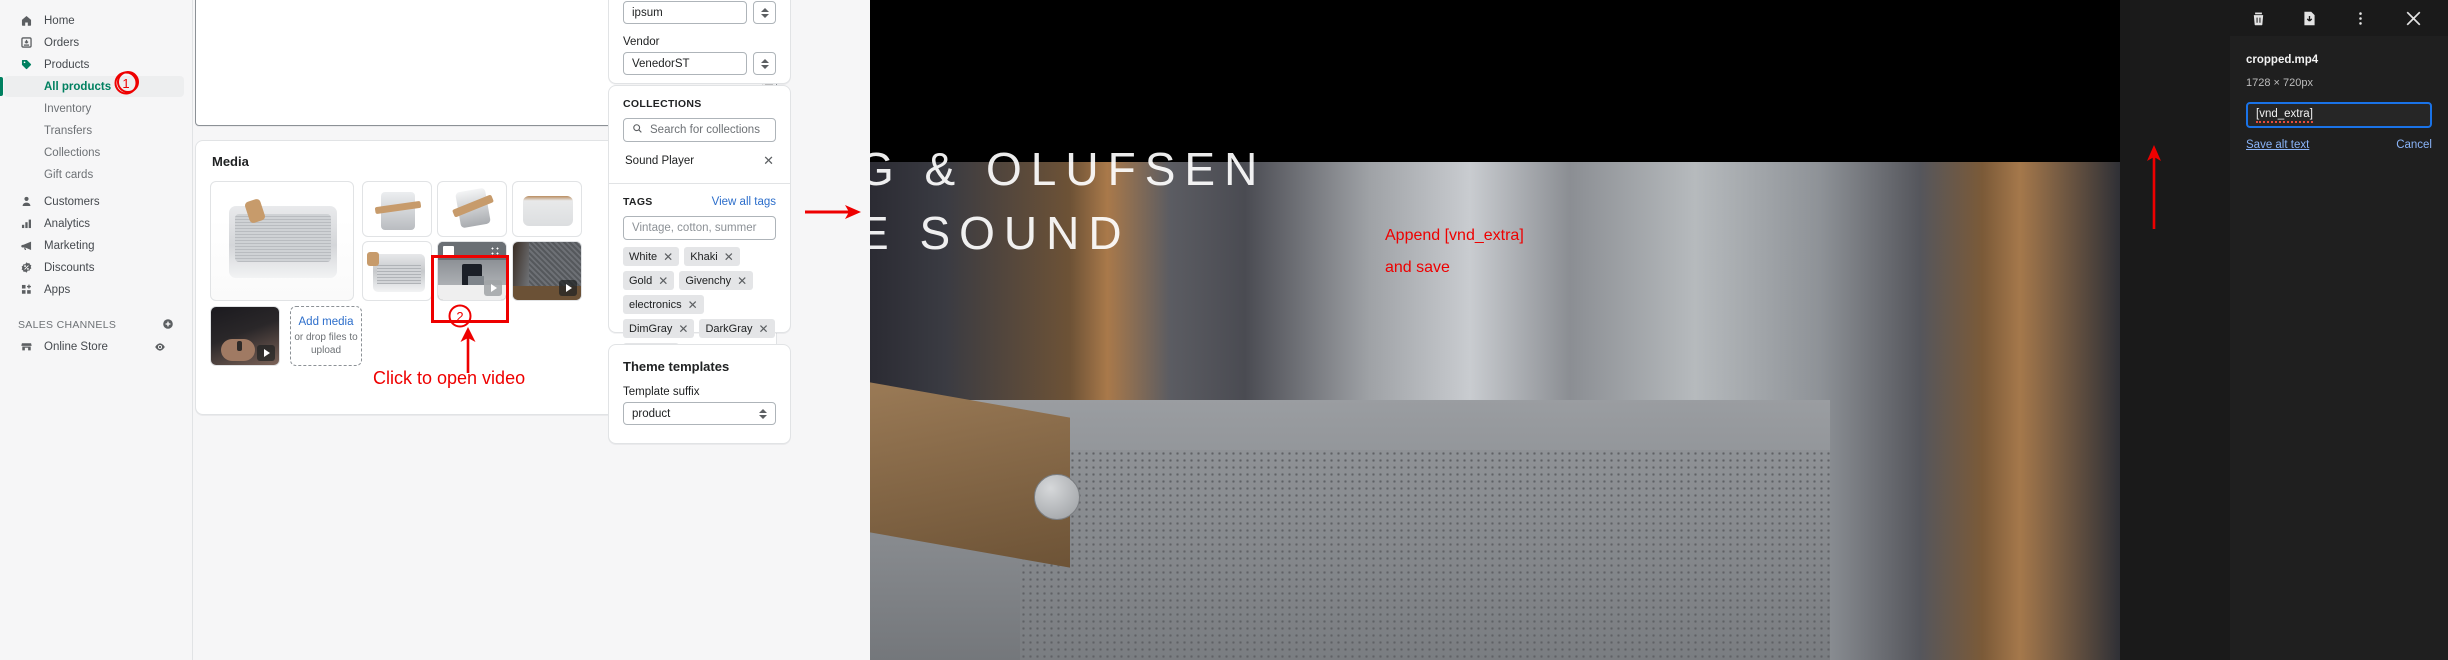  Describe the element at coordinates (699, 413) in the screenshot. I see `template-suffix-select: product` at that location.